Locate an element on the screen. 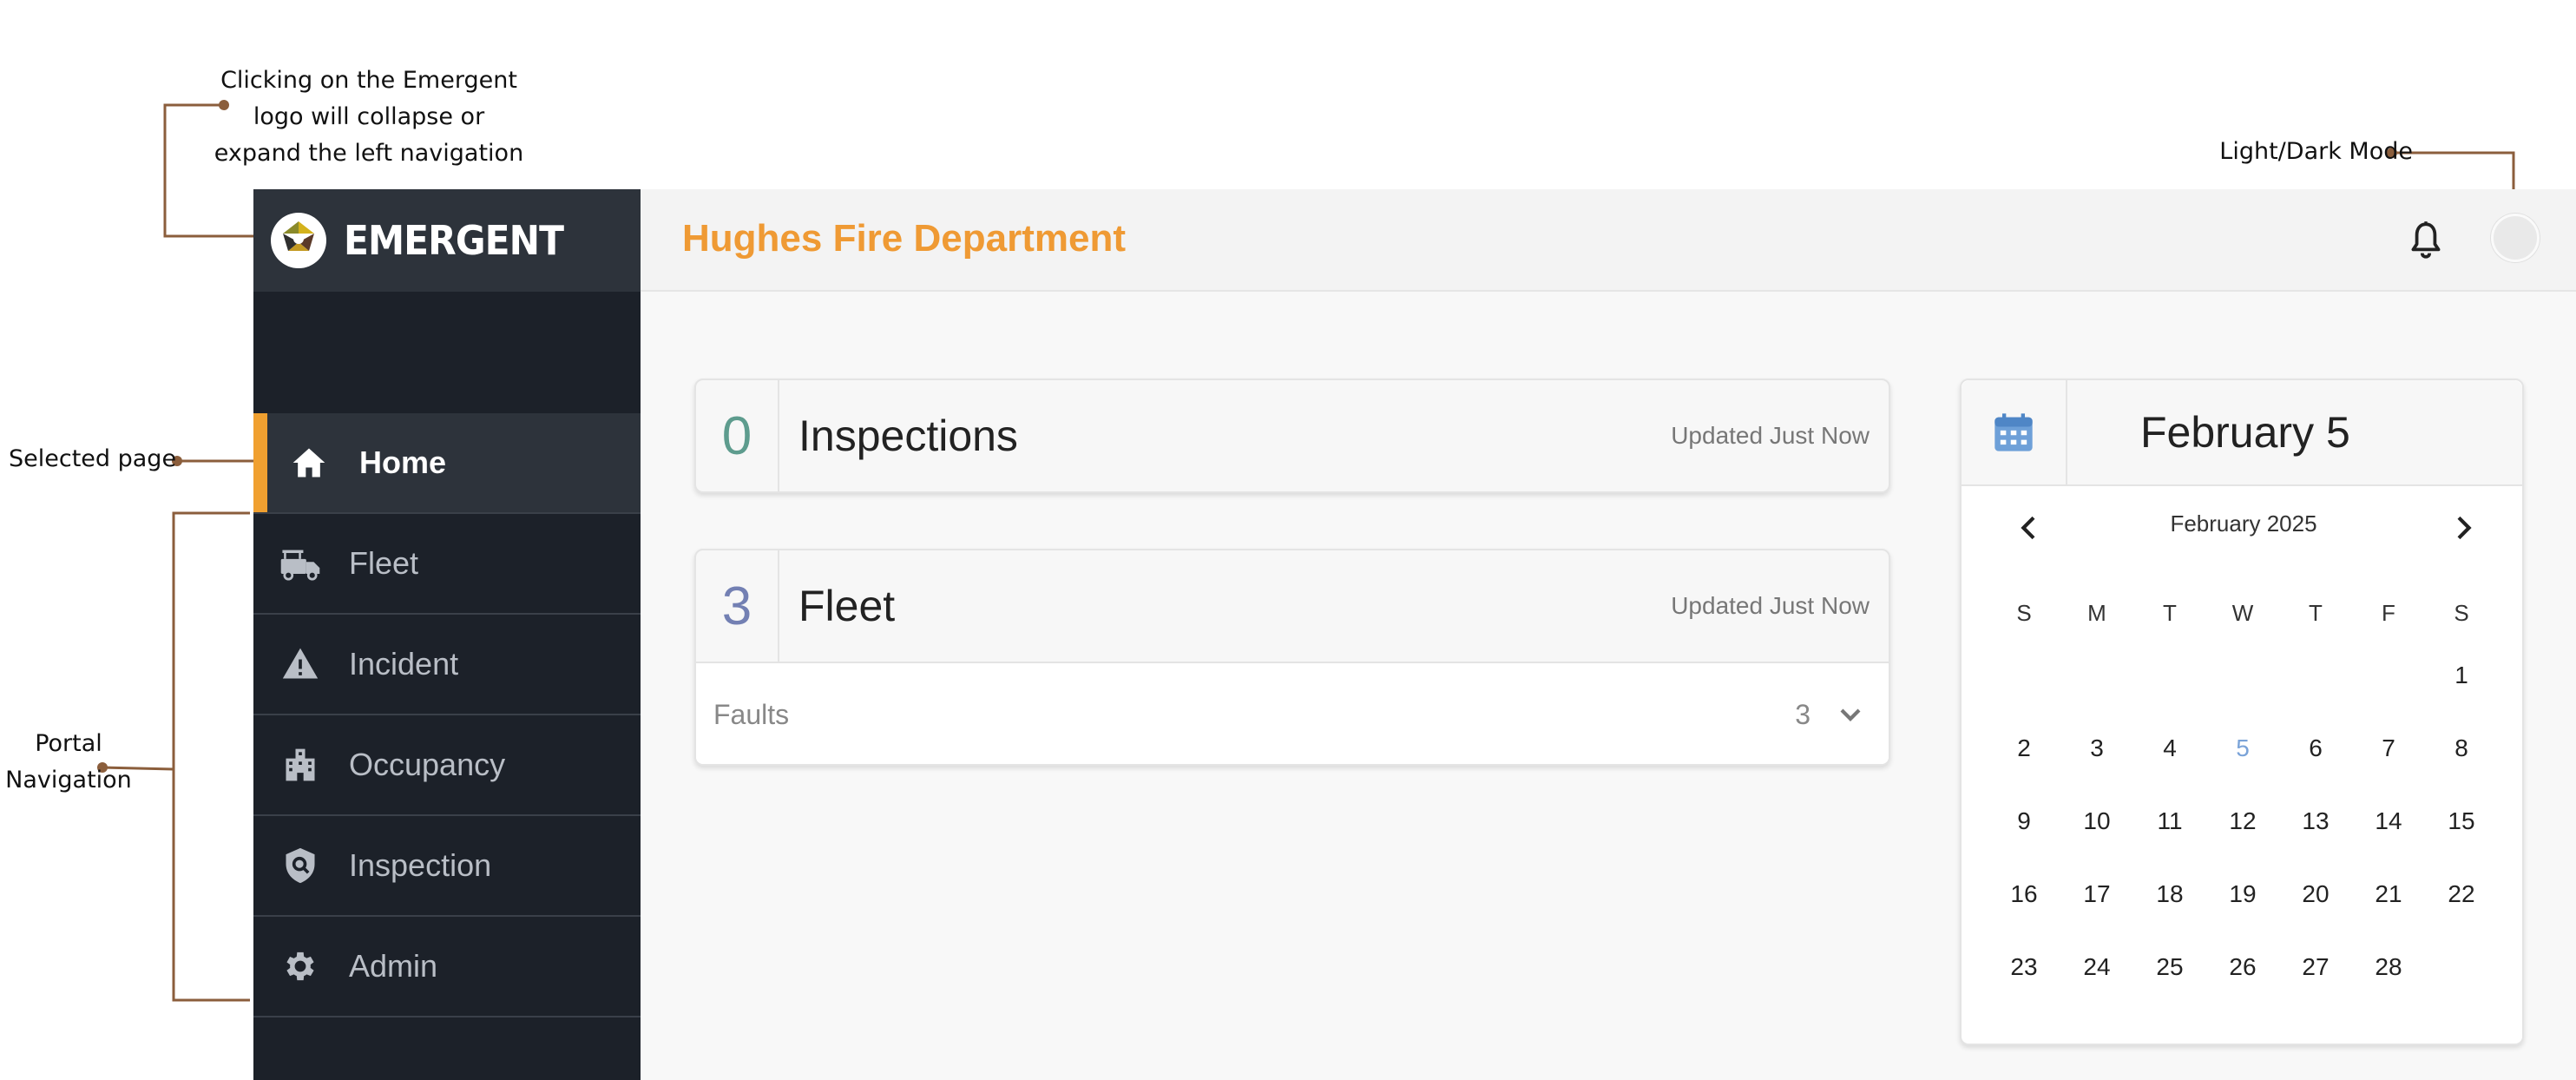 The width and height of the screenshot is (2576, 1080). calendar-month-label: February 2025 is located at coordinates (2243, 524).